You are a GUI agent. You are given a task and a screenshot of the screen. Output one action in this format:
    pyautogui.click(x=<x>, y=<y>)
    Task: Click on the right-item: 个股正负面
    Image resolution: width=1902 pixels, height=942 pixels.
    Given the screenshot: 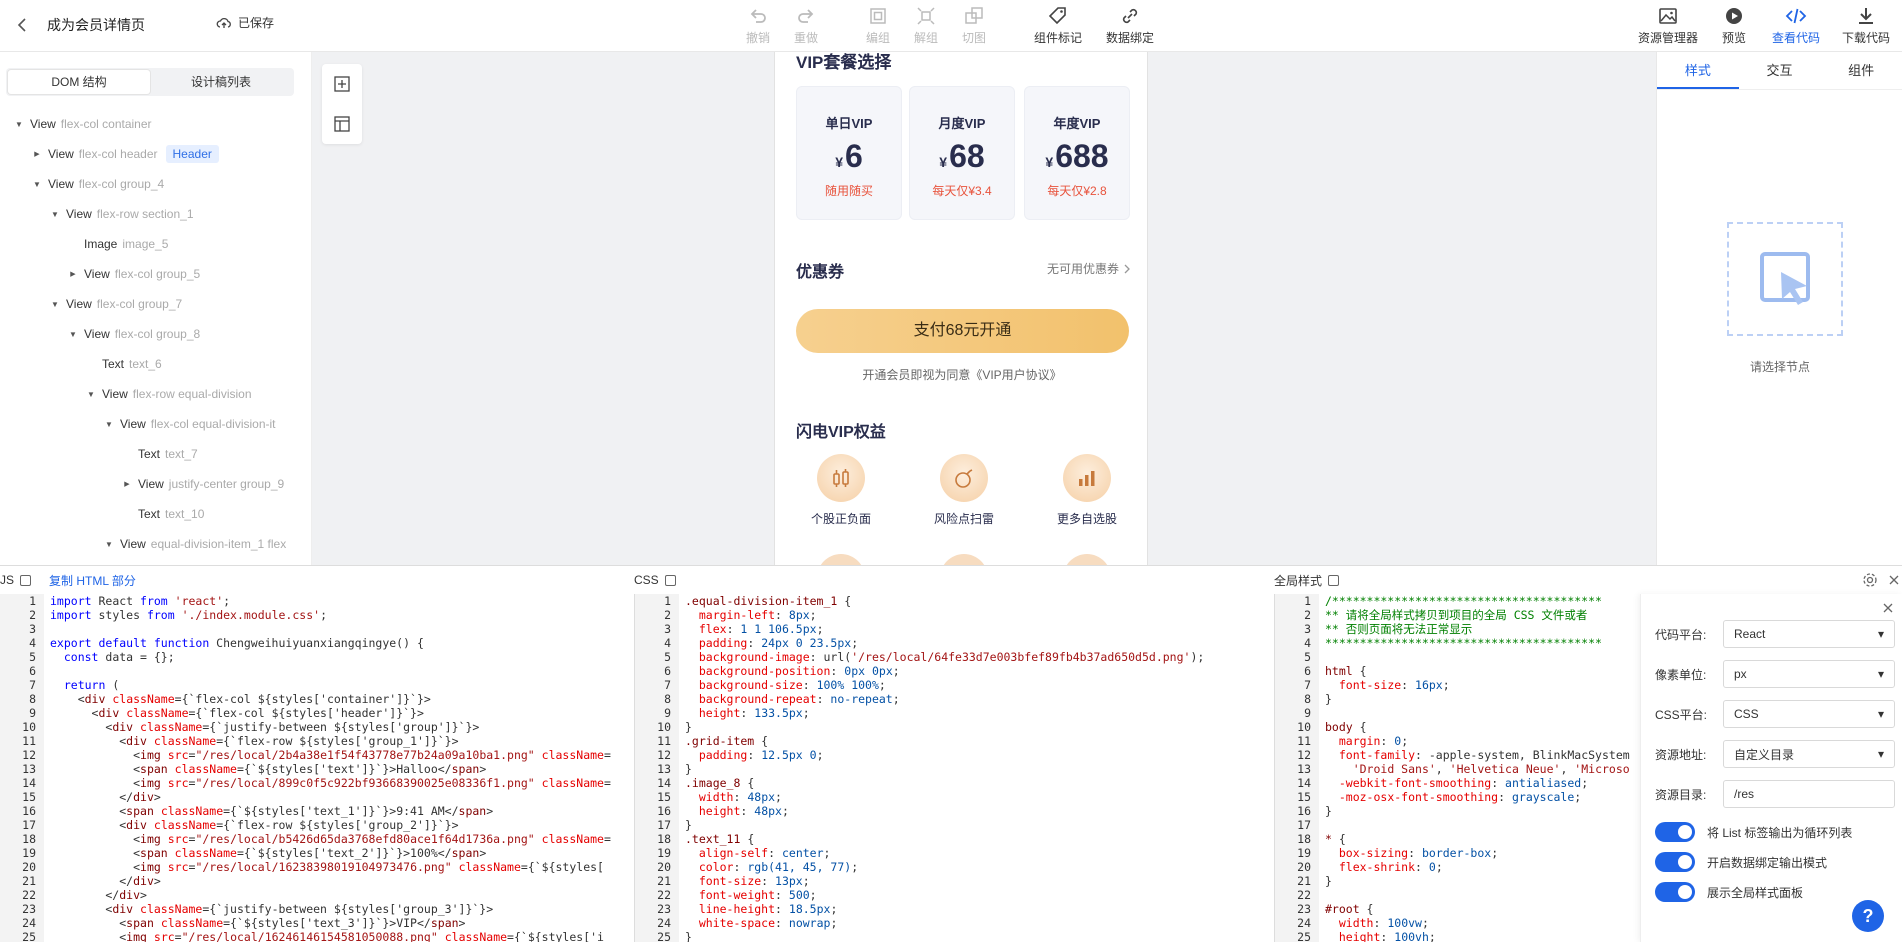 What is the action you would take?
    pyautogui.click(x=841, y=490)
    